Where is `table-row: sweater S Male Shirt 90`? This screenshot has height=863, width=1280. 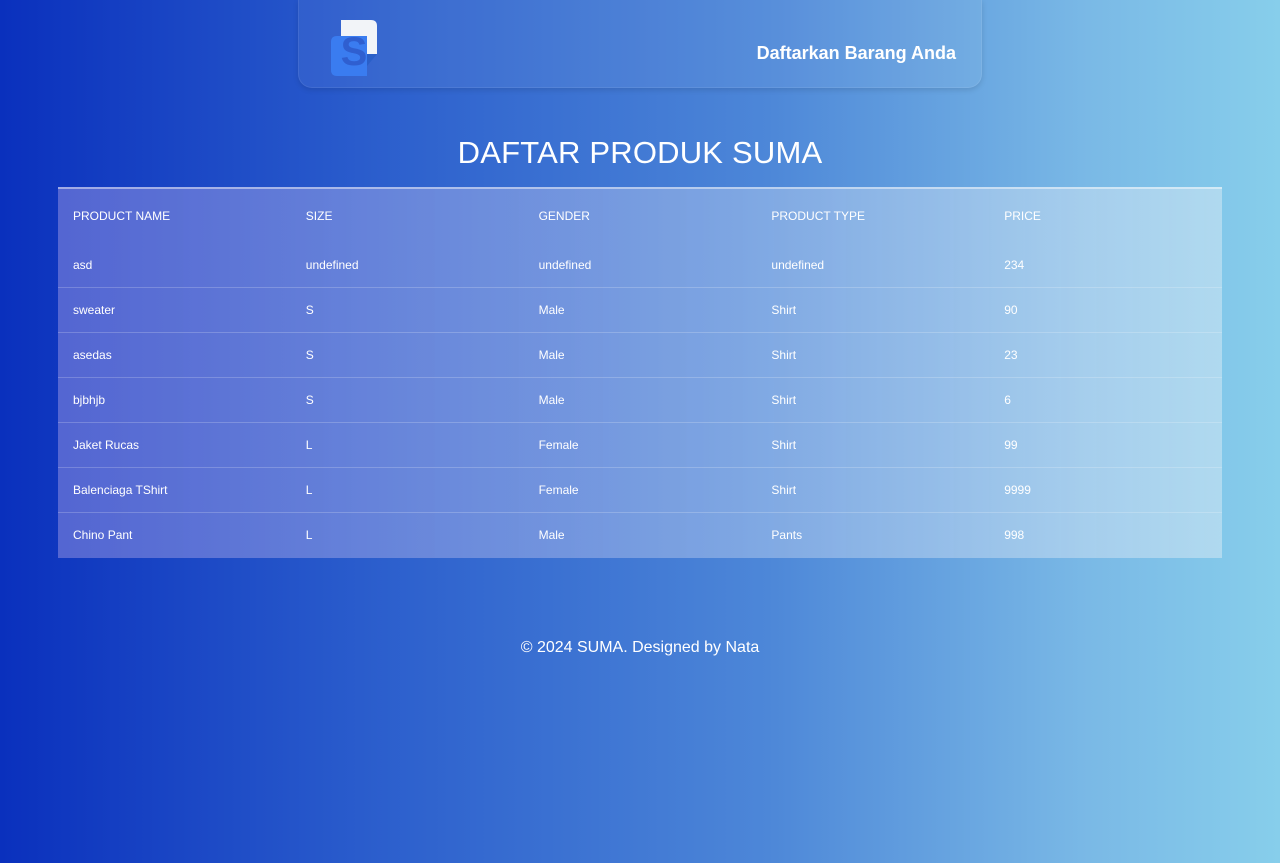 table-row: sweater S Male Shirt 90 is located at coordinates (640, 310).